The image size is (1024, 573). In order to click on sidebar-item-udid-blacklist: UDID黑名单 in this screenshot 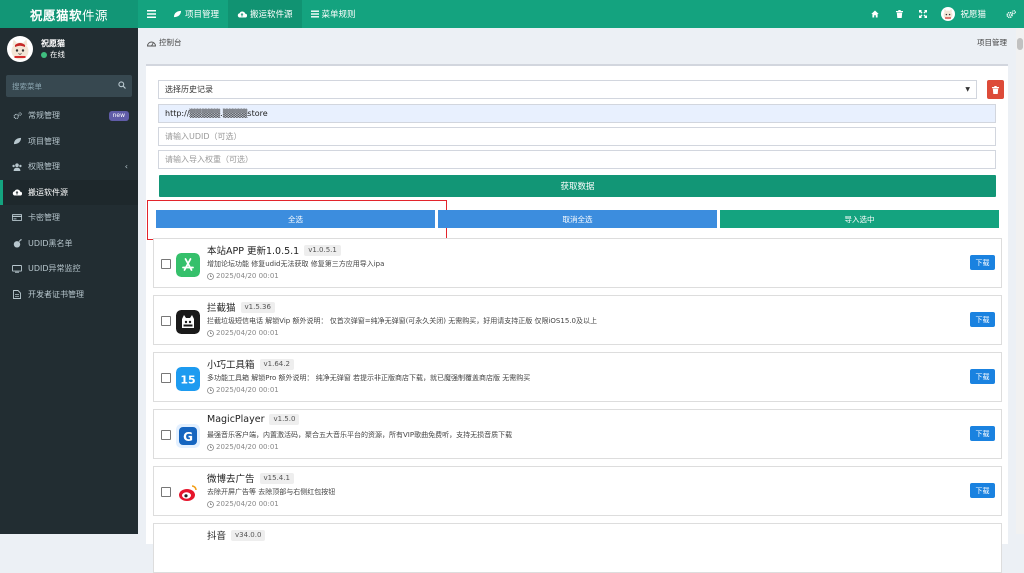, I will do `click(69, 244)`.